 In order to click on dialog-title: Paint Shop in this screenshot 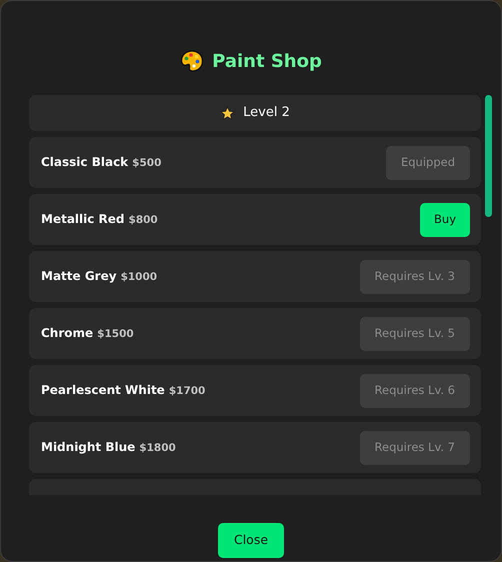, I will do `click(267, 62)`.